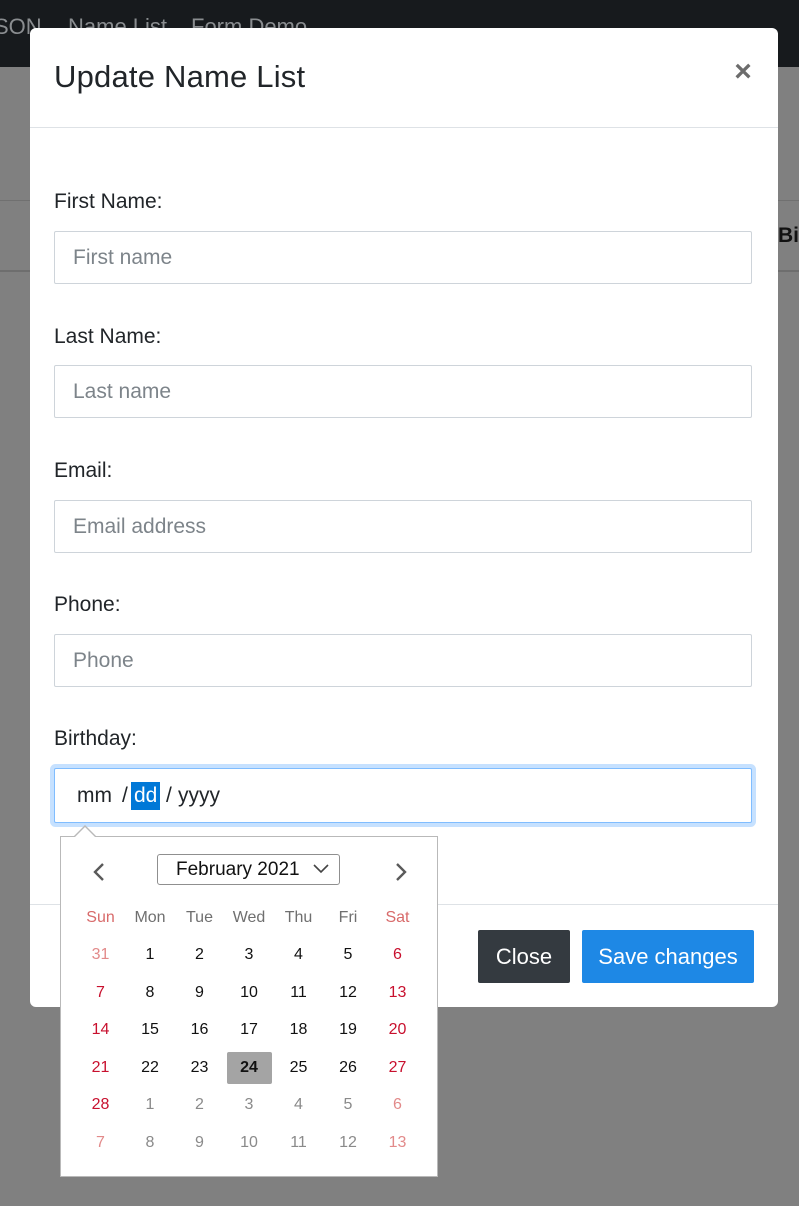 The image size is (799, 1206). Describe the element at coordinates (100, 955) in the screenshot. I see `calendar-day: 31` at that location.